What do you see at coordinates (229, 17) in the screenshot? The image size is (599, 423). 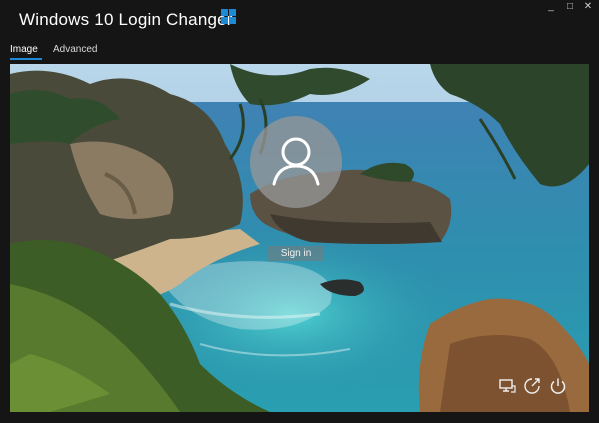 I see `windows-logo-icon` at bounding box center [229, 17].